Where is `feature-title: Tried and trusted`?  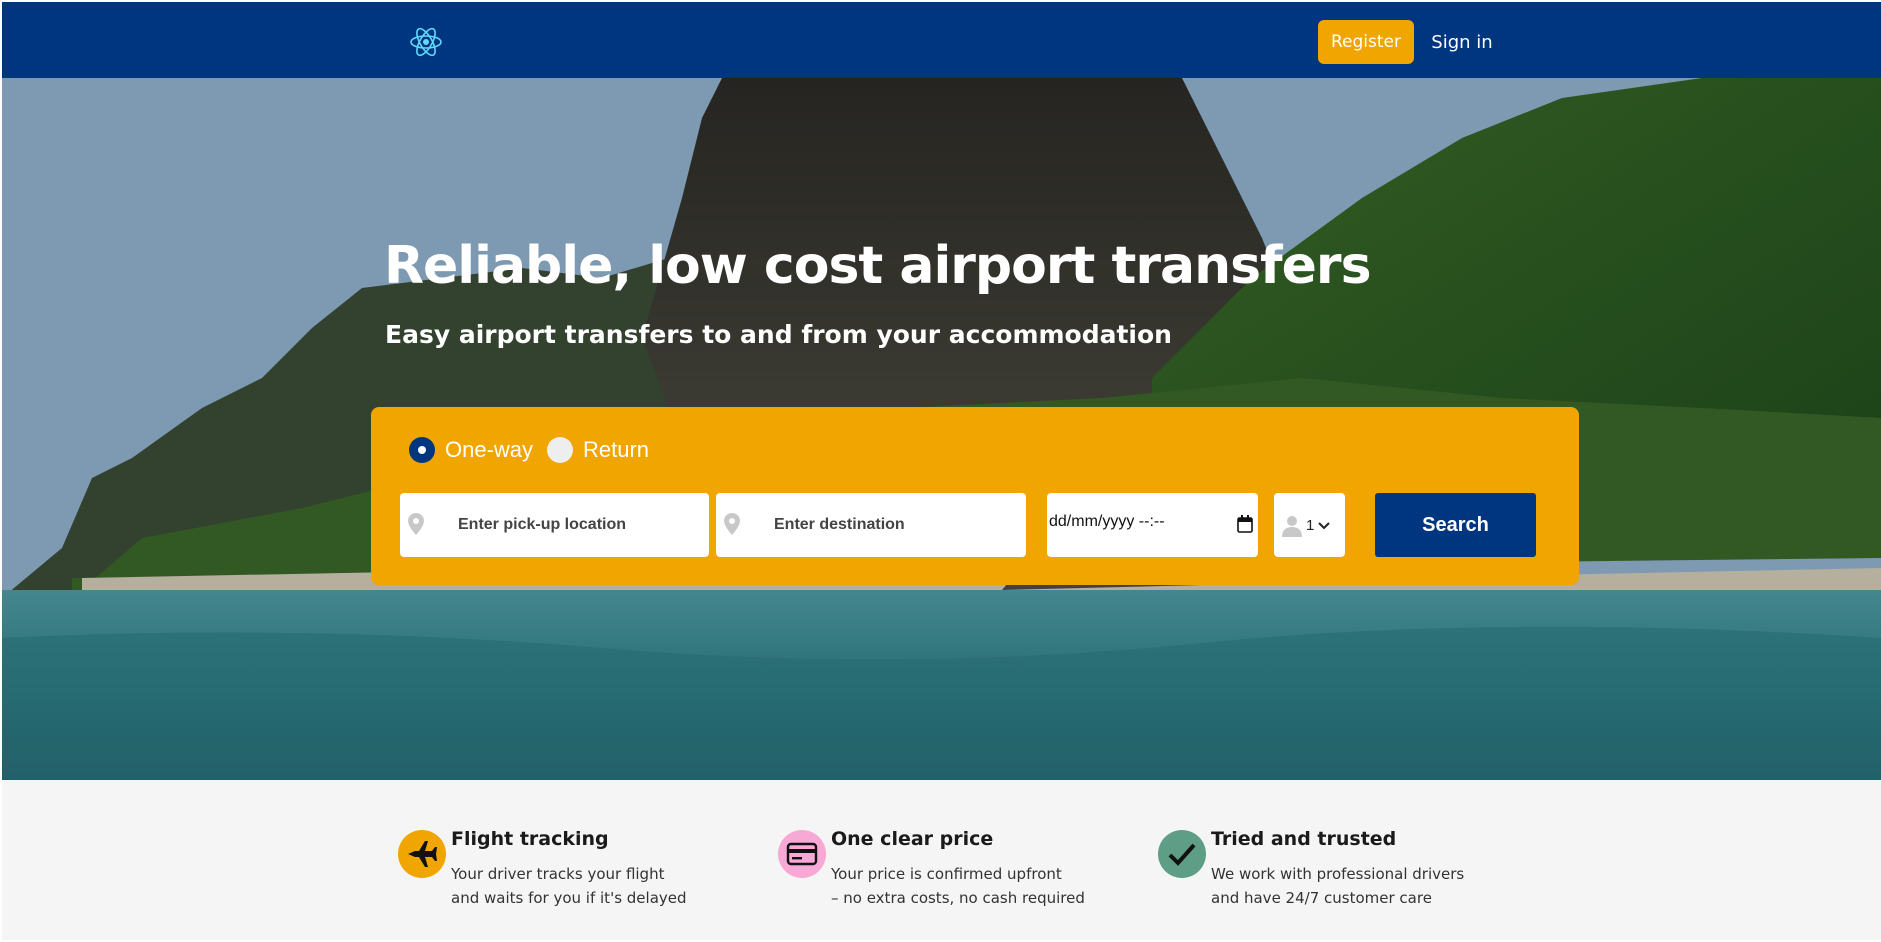 feature-title: Tried and trusted is located at coordinates (1304, 839).